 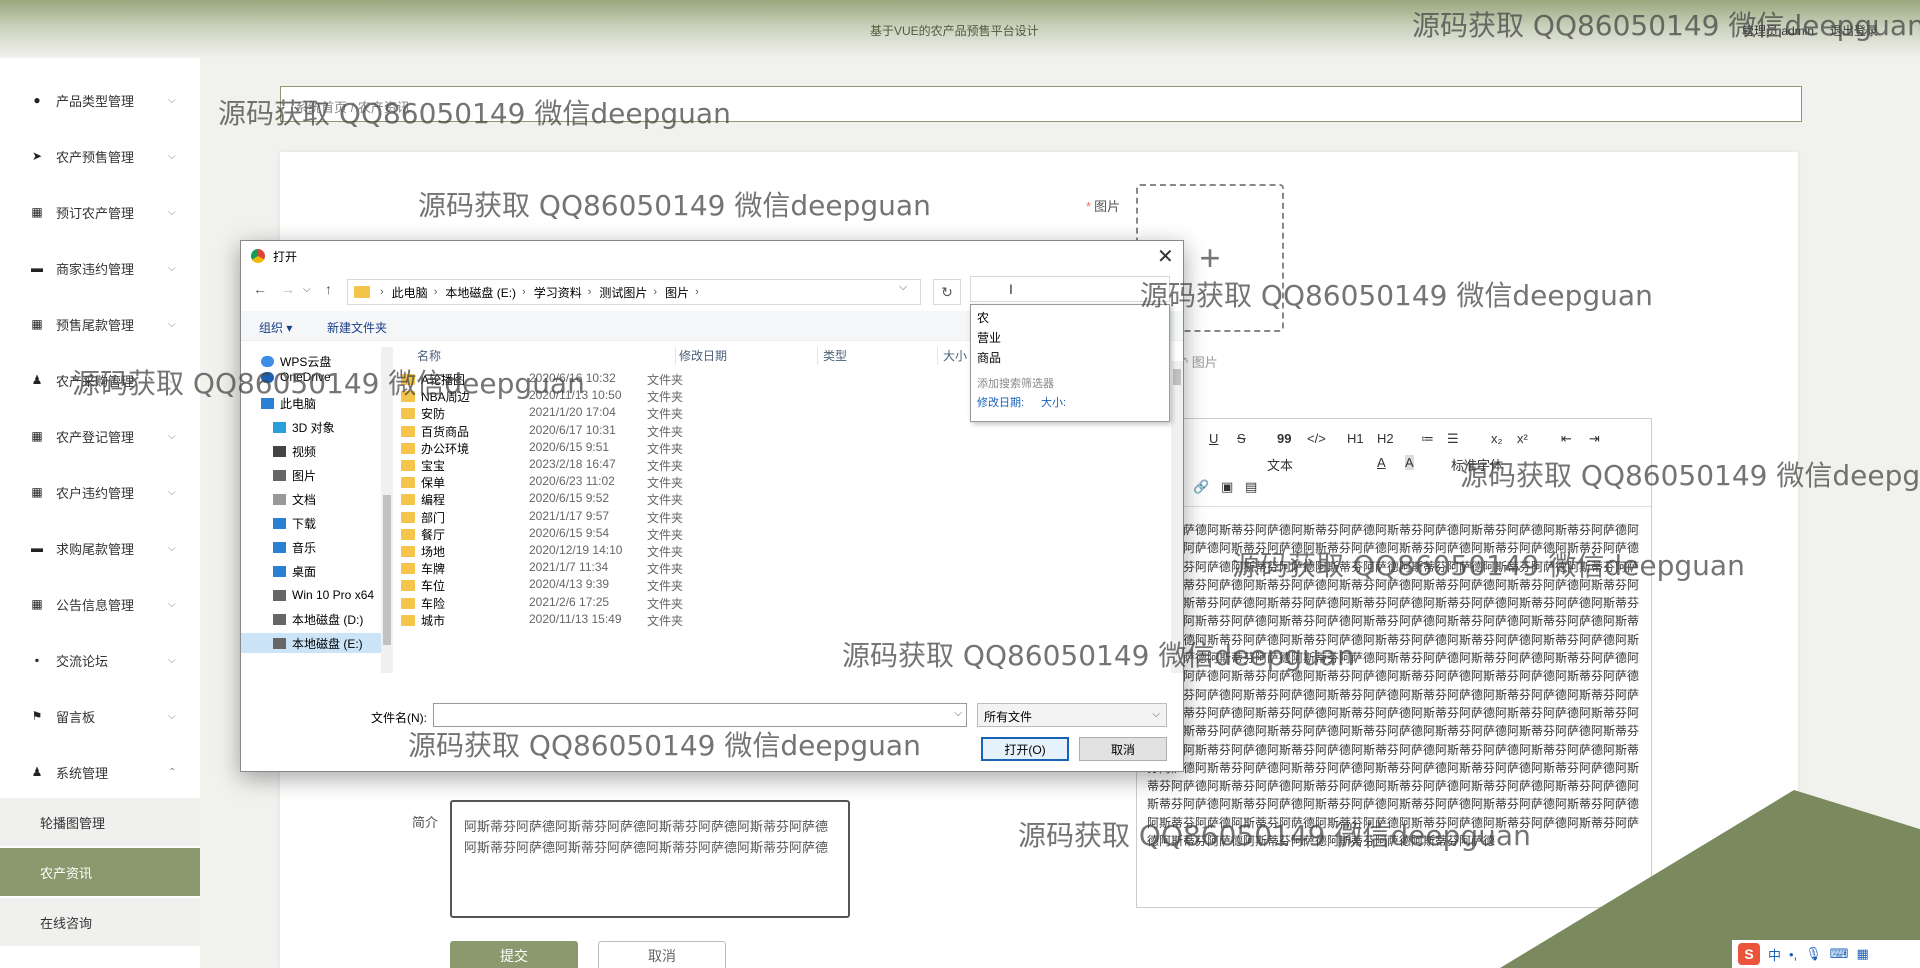 I want to click on file-scroll-thumb, so click(x=1177, y=377).